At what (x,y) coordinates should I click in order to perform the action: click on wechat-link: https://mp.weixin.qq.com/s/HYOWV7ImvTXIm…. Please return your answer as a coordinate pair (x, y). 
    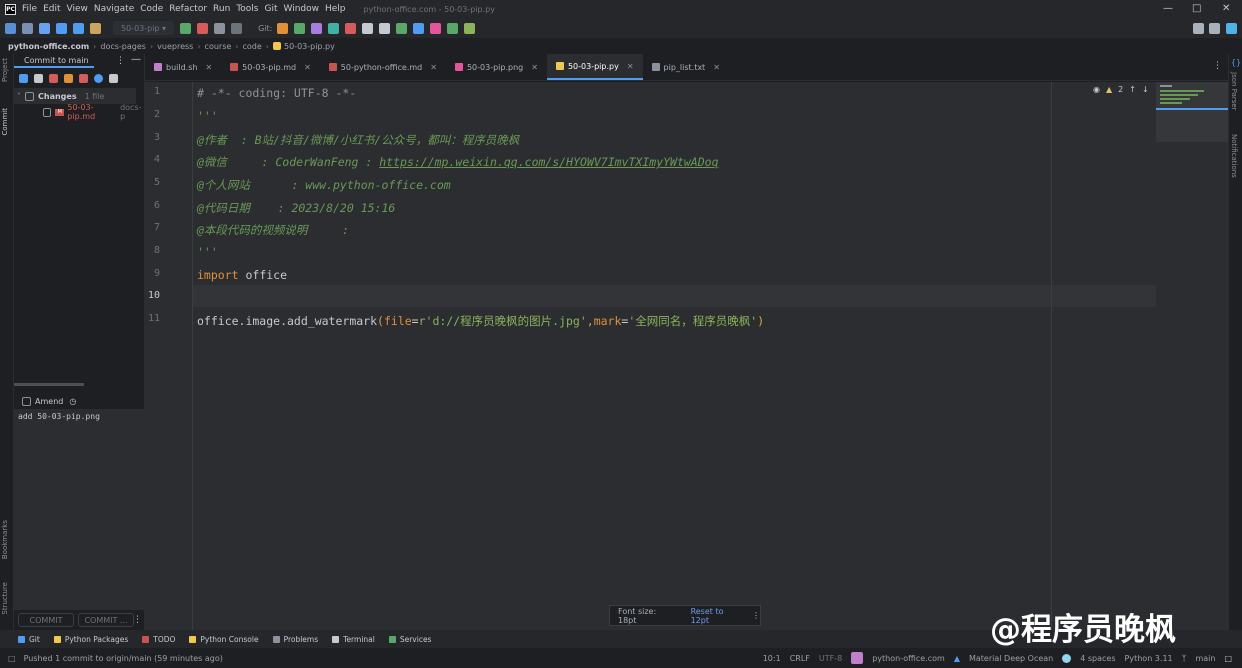
    Looking at the image, I should click on (548, 162).